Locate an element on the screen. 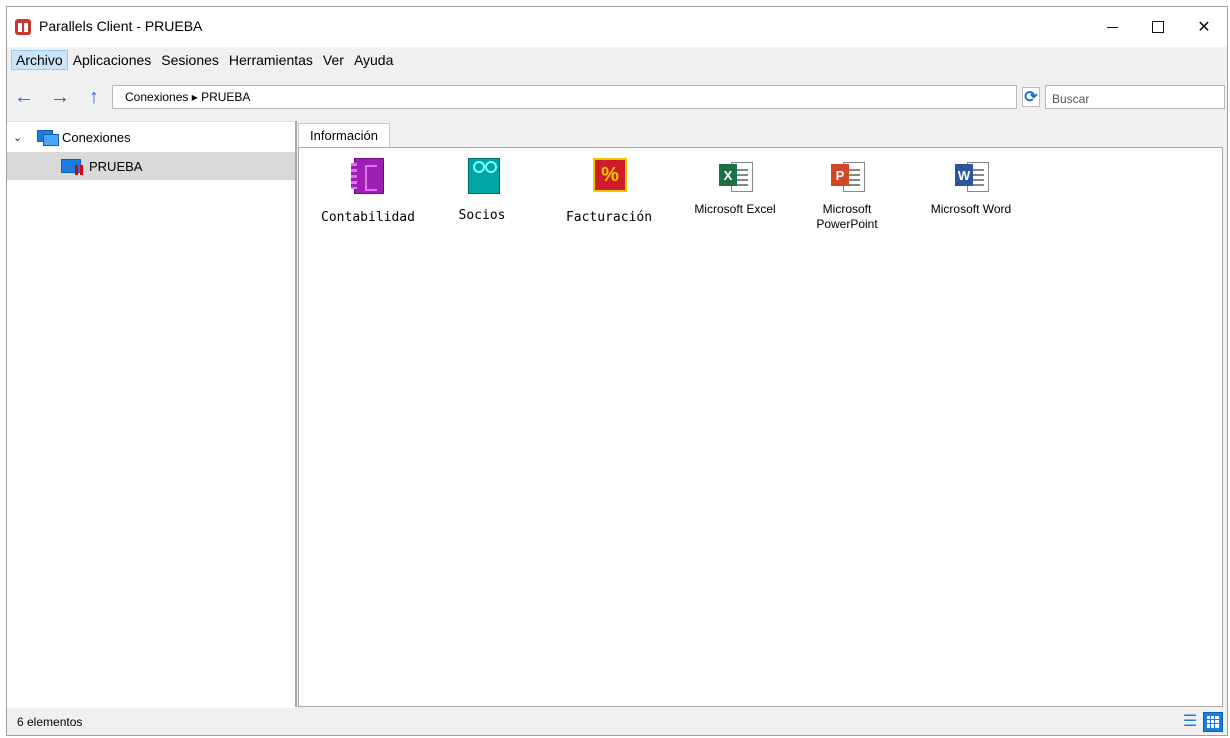  server-icon is located at coordinates (72, 167).